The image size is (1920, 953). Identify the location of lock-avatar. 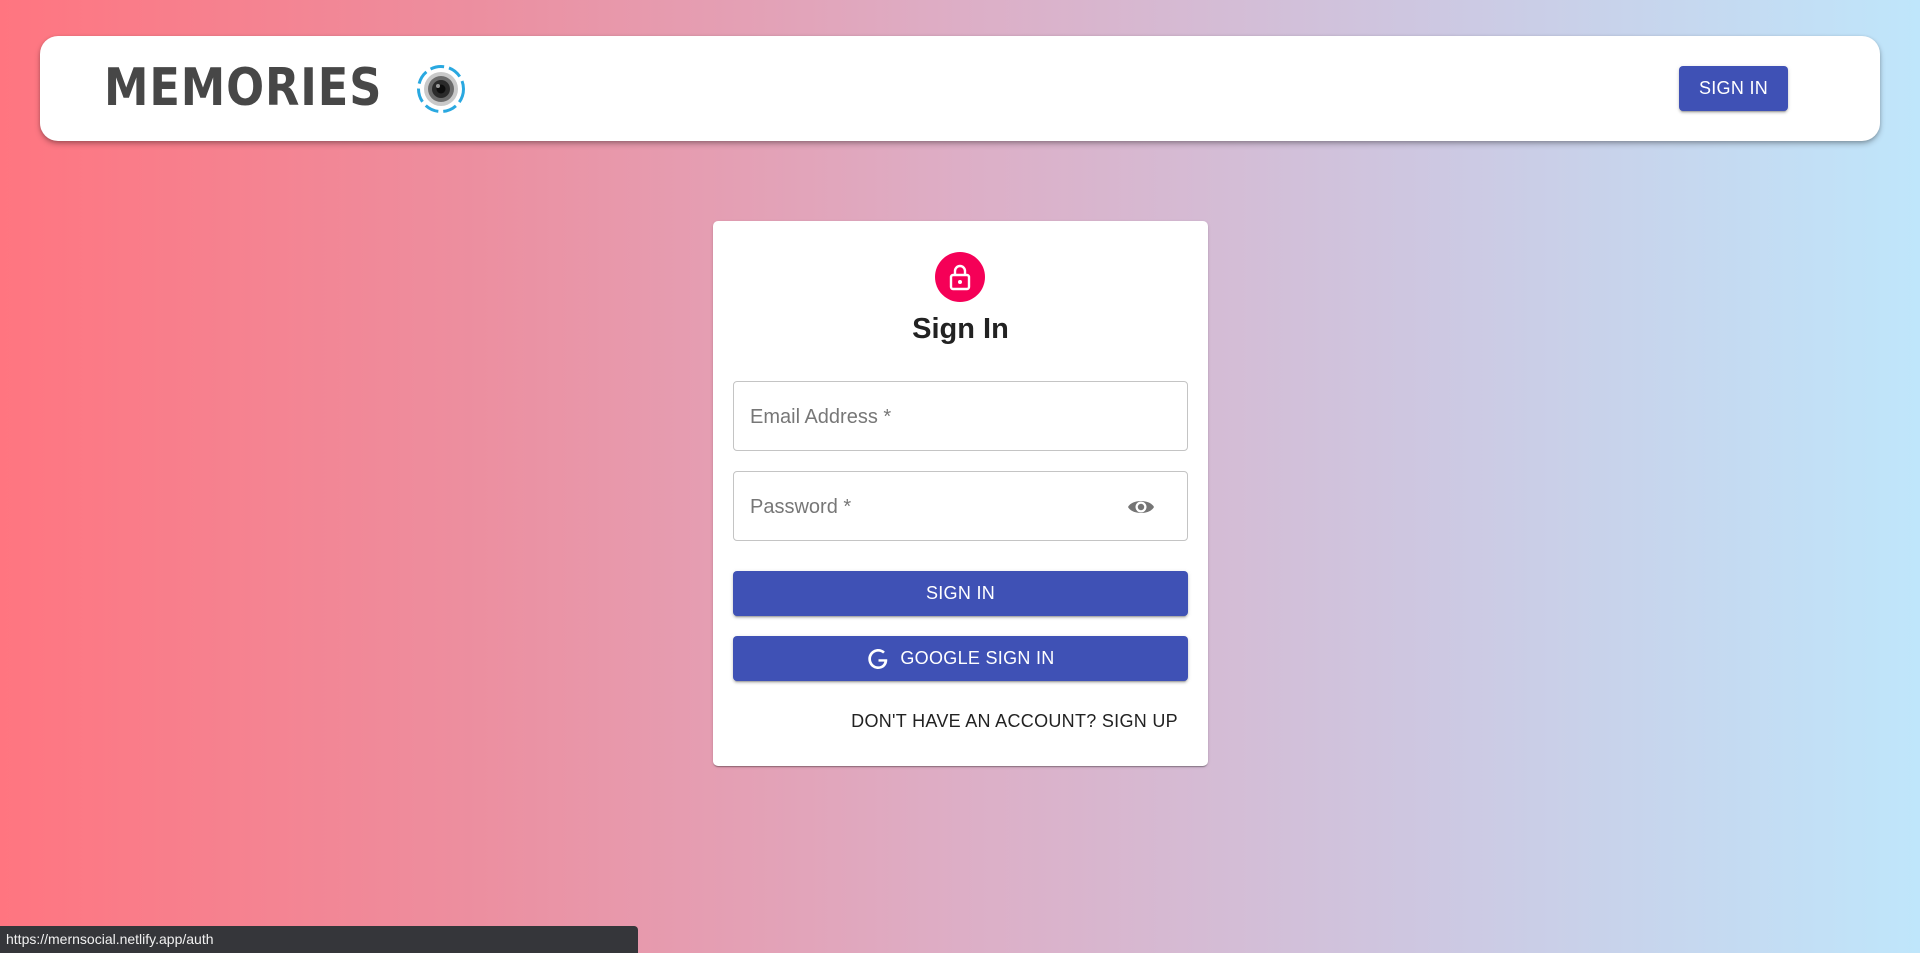
(960, 277).